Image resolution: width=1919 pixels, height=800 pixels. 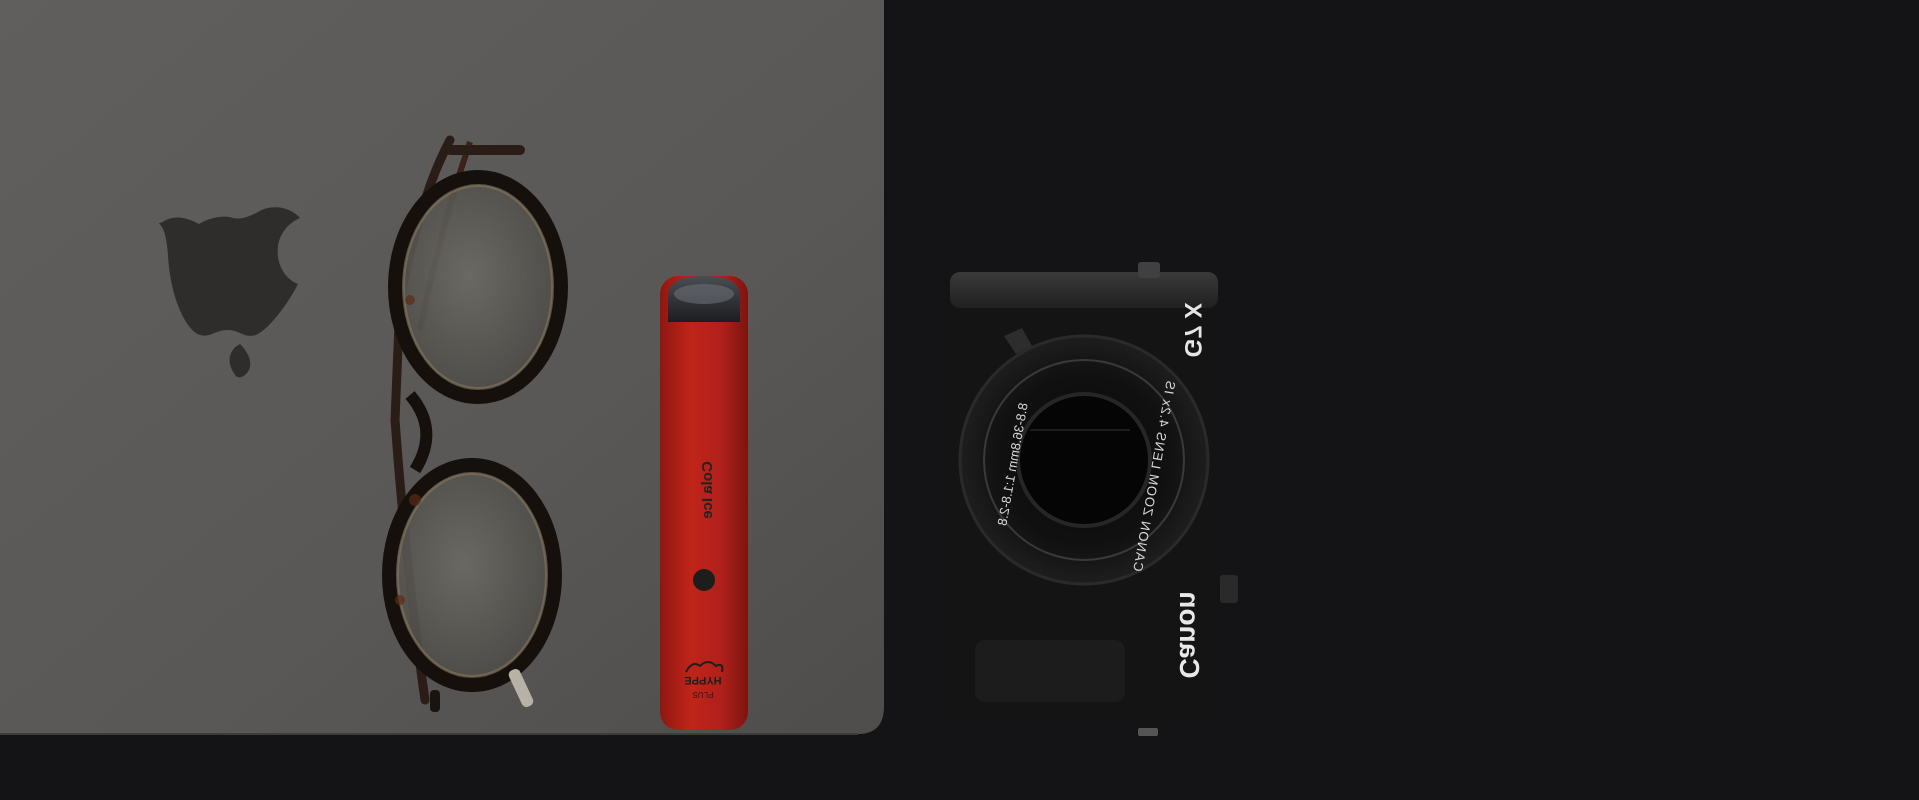 I want to click on vape-device: Cola Ice HYPPE PLUS, so click(x=704, y=503).